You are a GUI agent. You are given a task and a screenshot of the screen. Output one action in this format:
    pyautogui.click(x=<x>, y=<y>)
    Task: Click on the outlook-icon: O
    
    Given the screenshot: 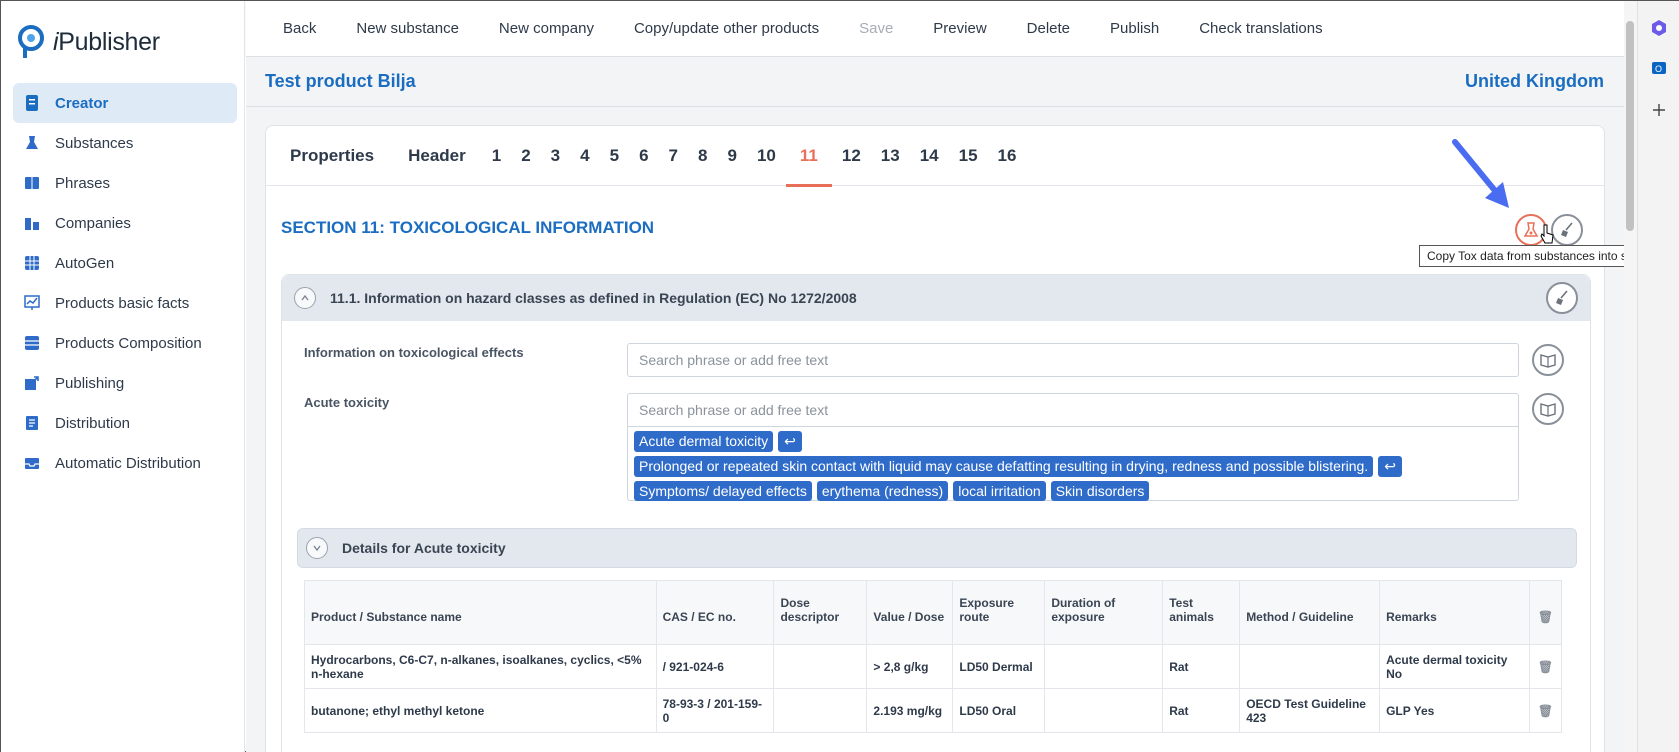 What is the action you would take?
    pyautogui.click(x=1659, y=68)
    